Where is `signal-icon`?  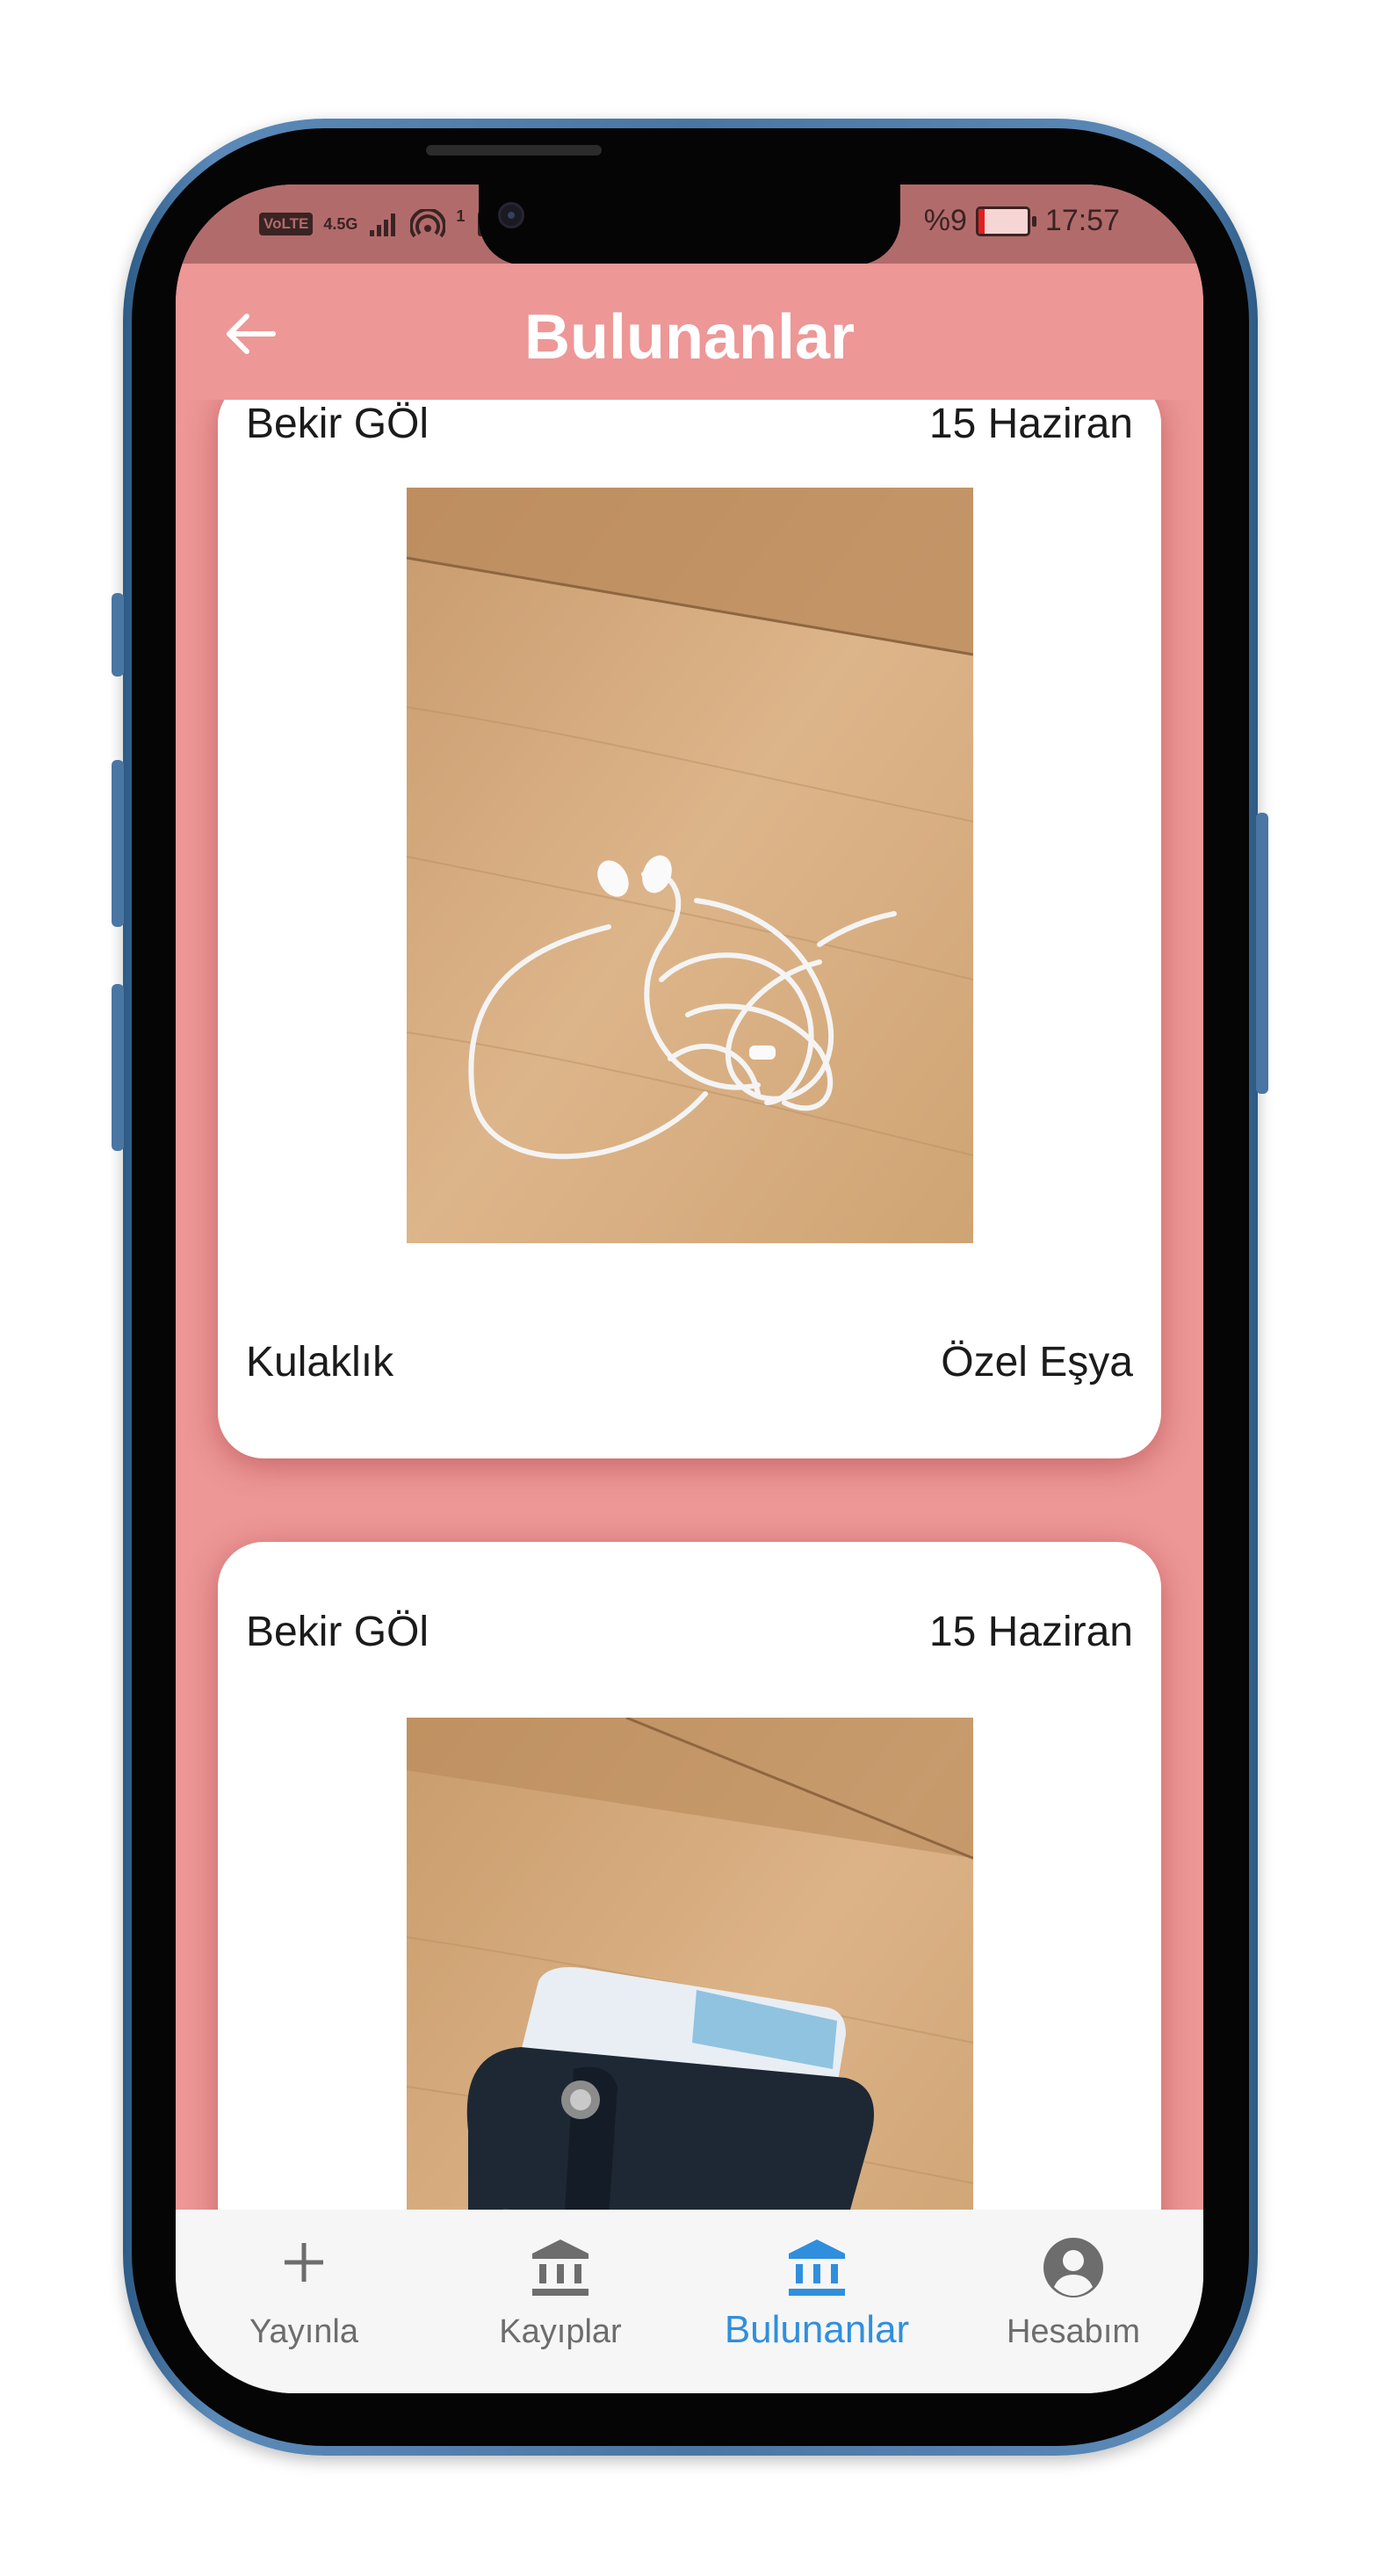
signal-icon is located at coordinates (383, 224).